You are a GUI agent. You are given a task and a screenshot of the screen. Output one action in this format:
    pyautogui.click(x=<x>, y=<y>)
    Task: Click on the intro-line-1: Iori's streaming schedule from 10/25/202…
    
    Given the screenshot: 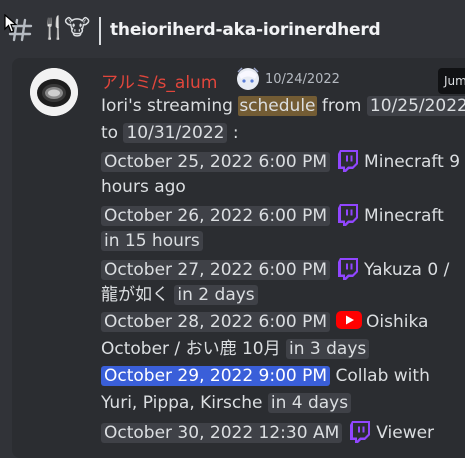 What is the action you would take?
    pyautogui.click(x=283, y=106)
    